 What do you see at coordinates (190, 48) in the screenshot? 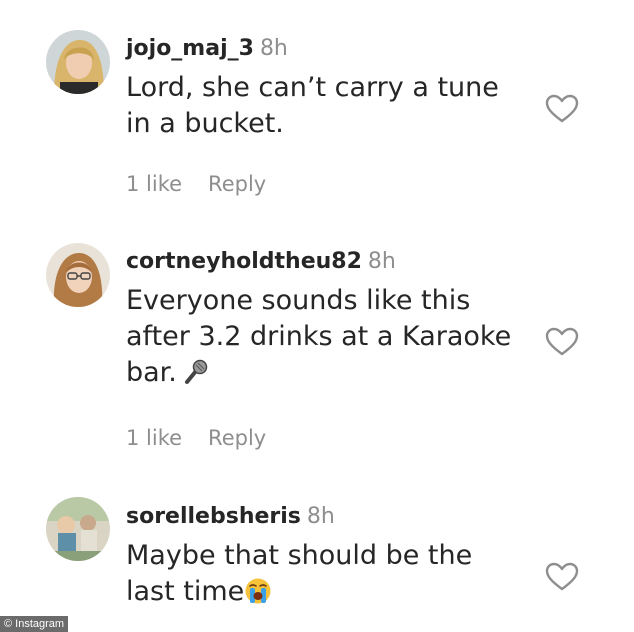
I see `username: jojo_maj_3` at bounding box center [190, 48].